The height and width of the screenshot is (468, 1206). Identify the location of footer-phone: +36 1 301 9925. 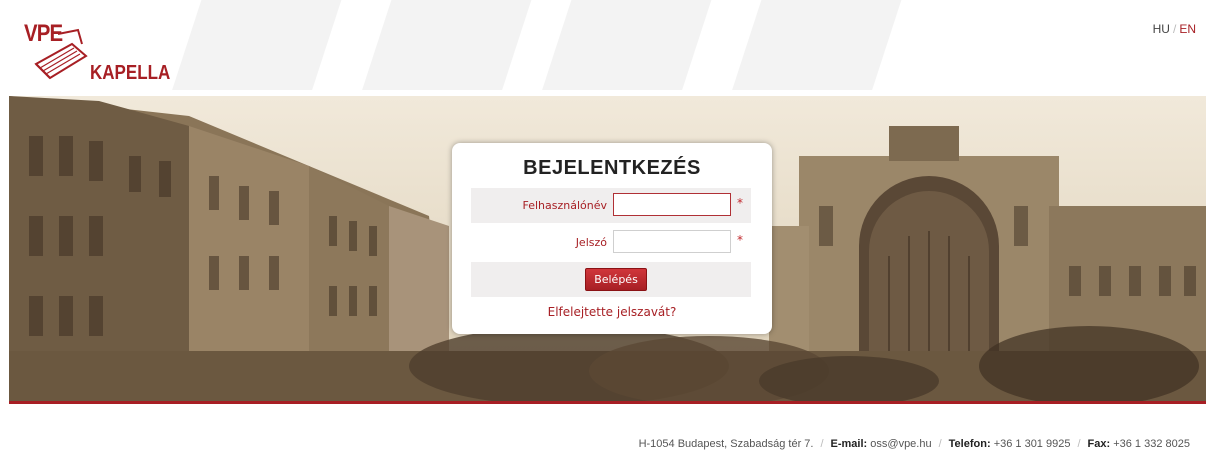
(1032, 444).